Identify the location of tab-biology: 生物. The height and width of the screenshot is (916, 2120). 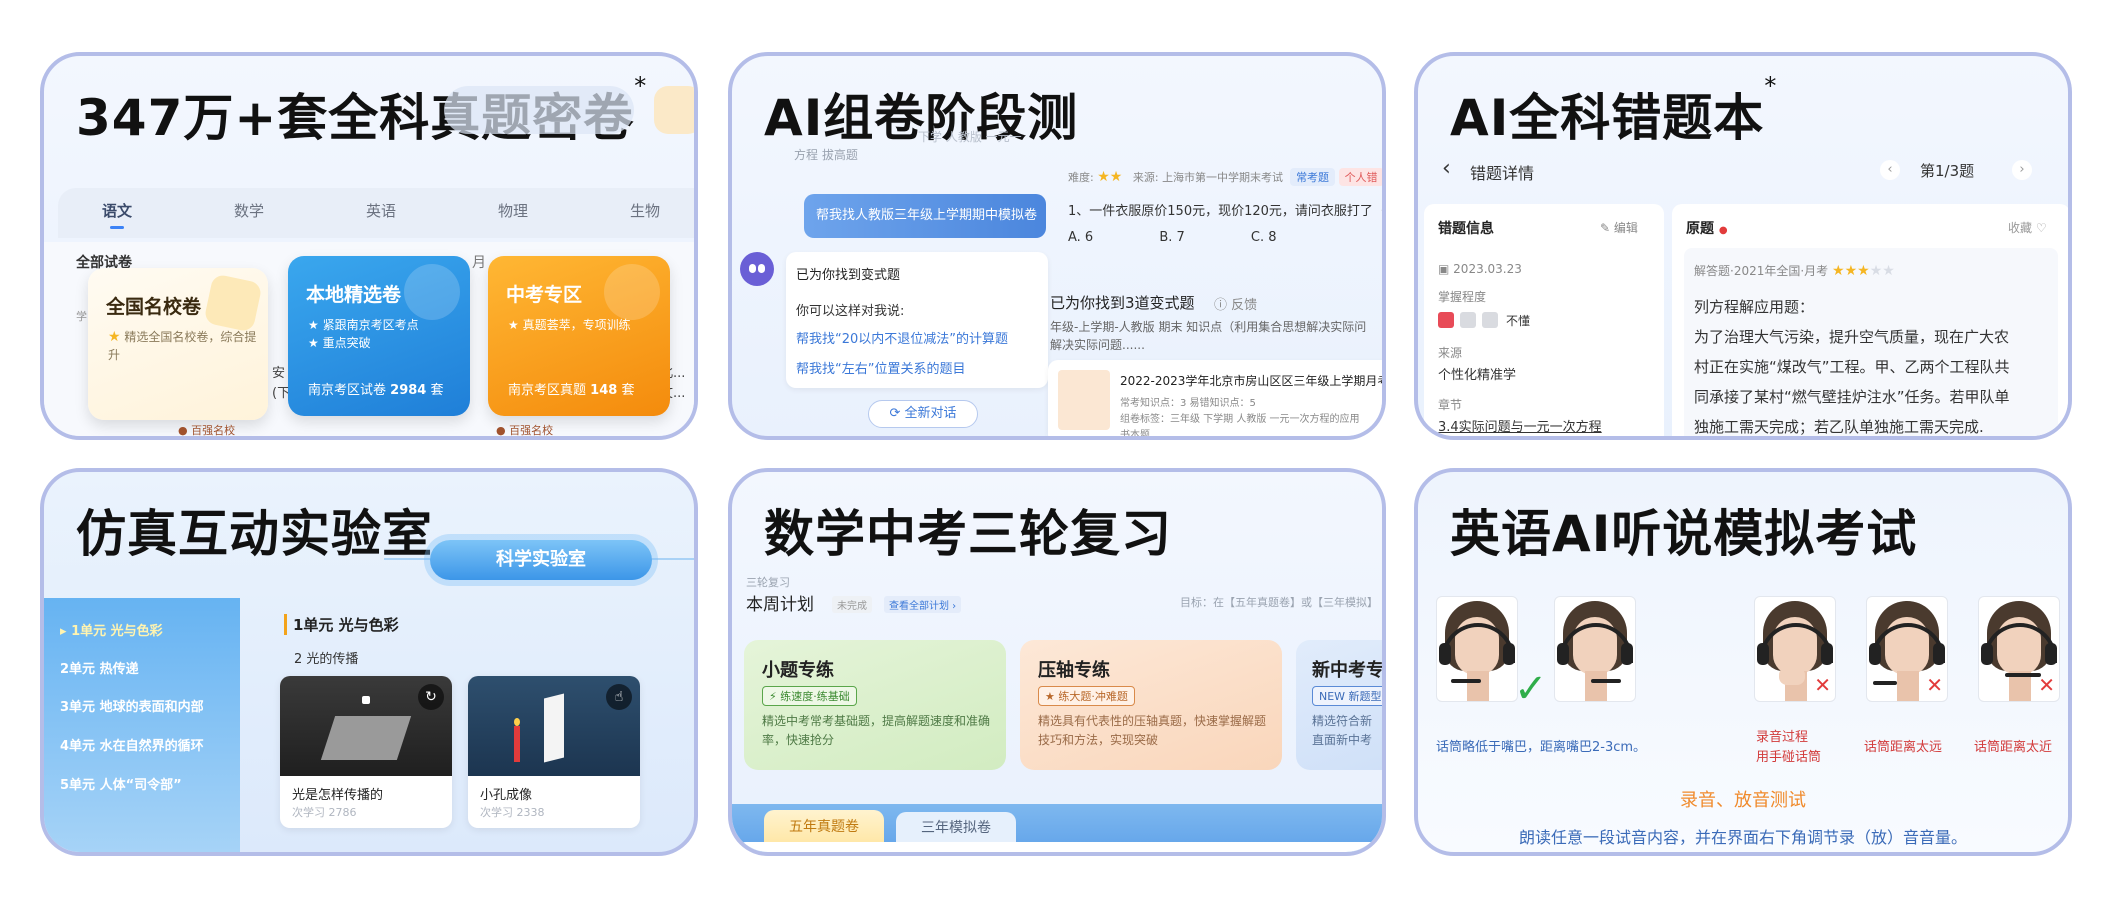
(645, 210).